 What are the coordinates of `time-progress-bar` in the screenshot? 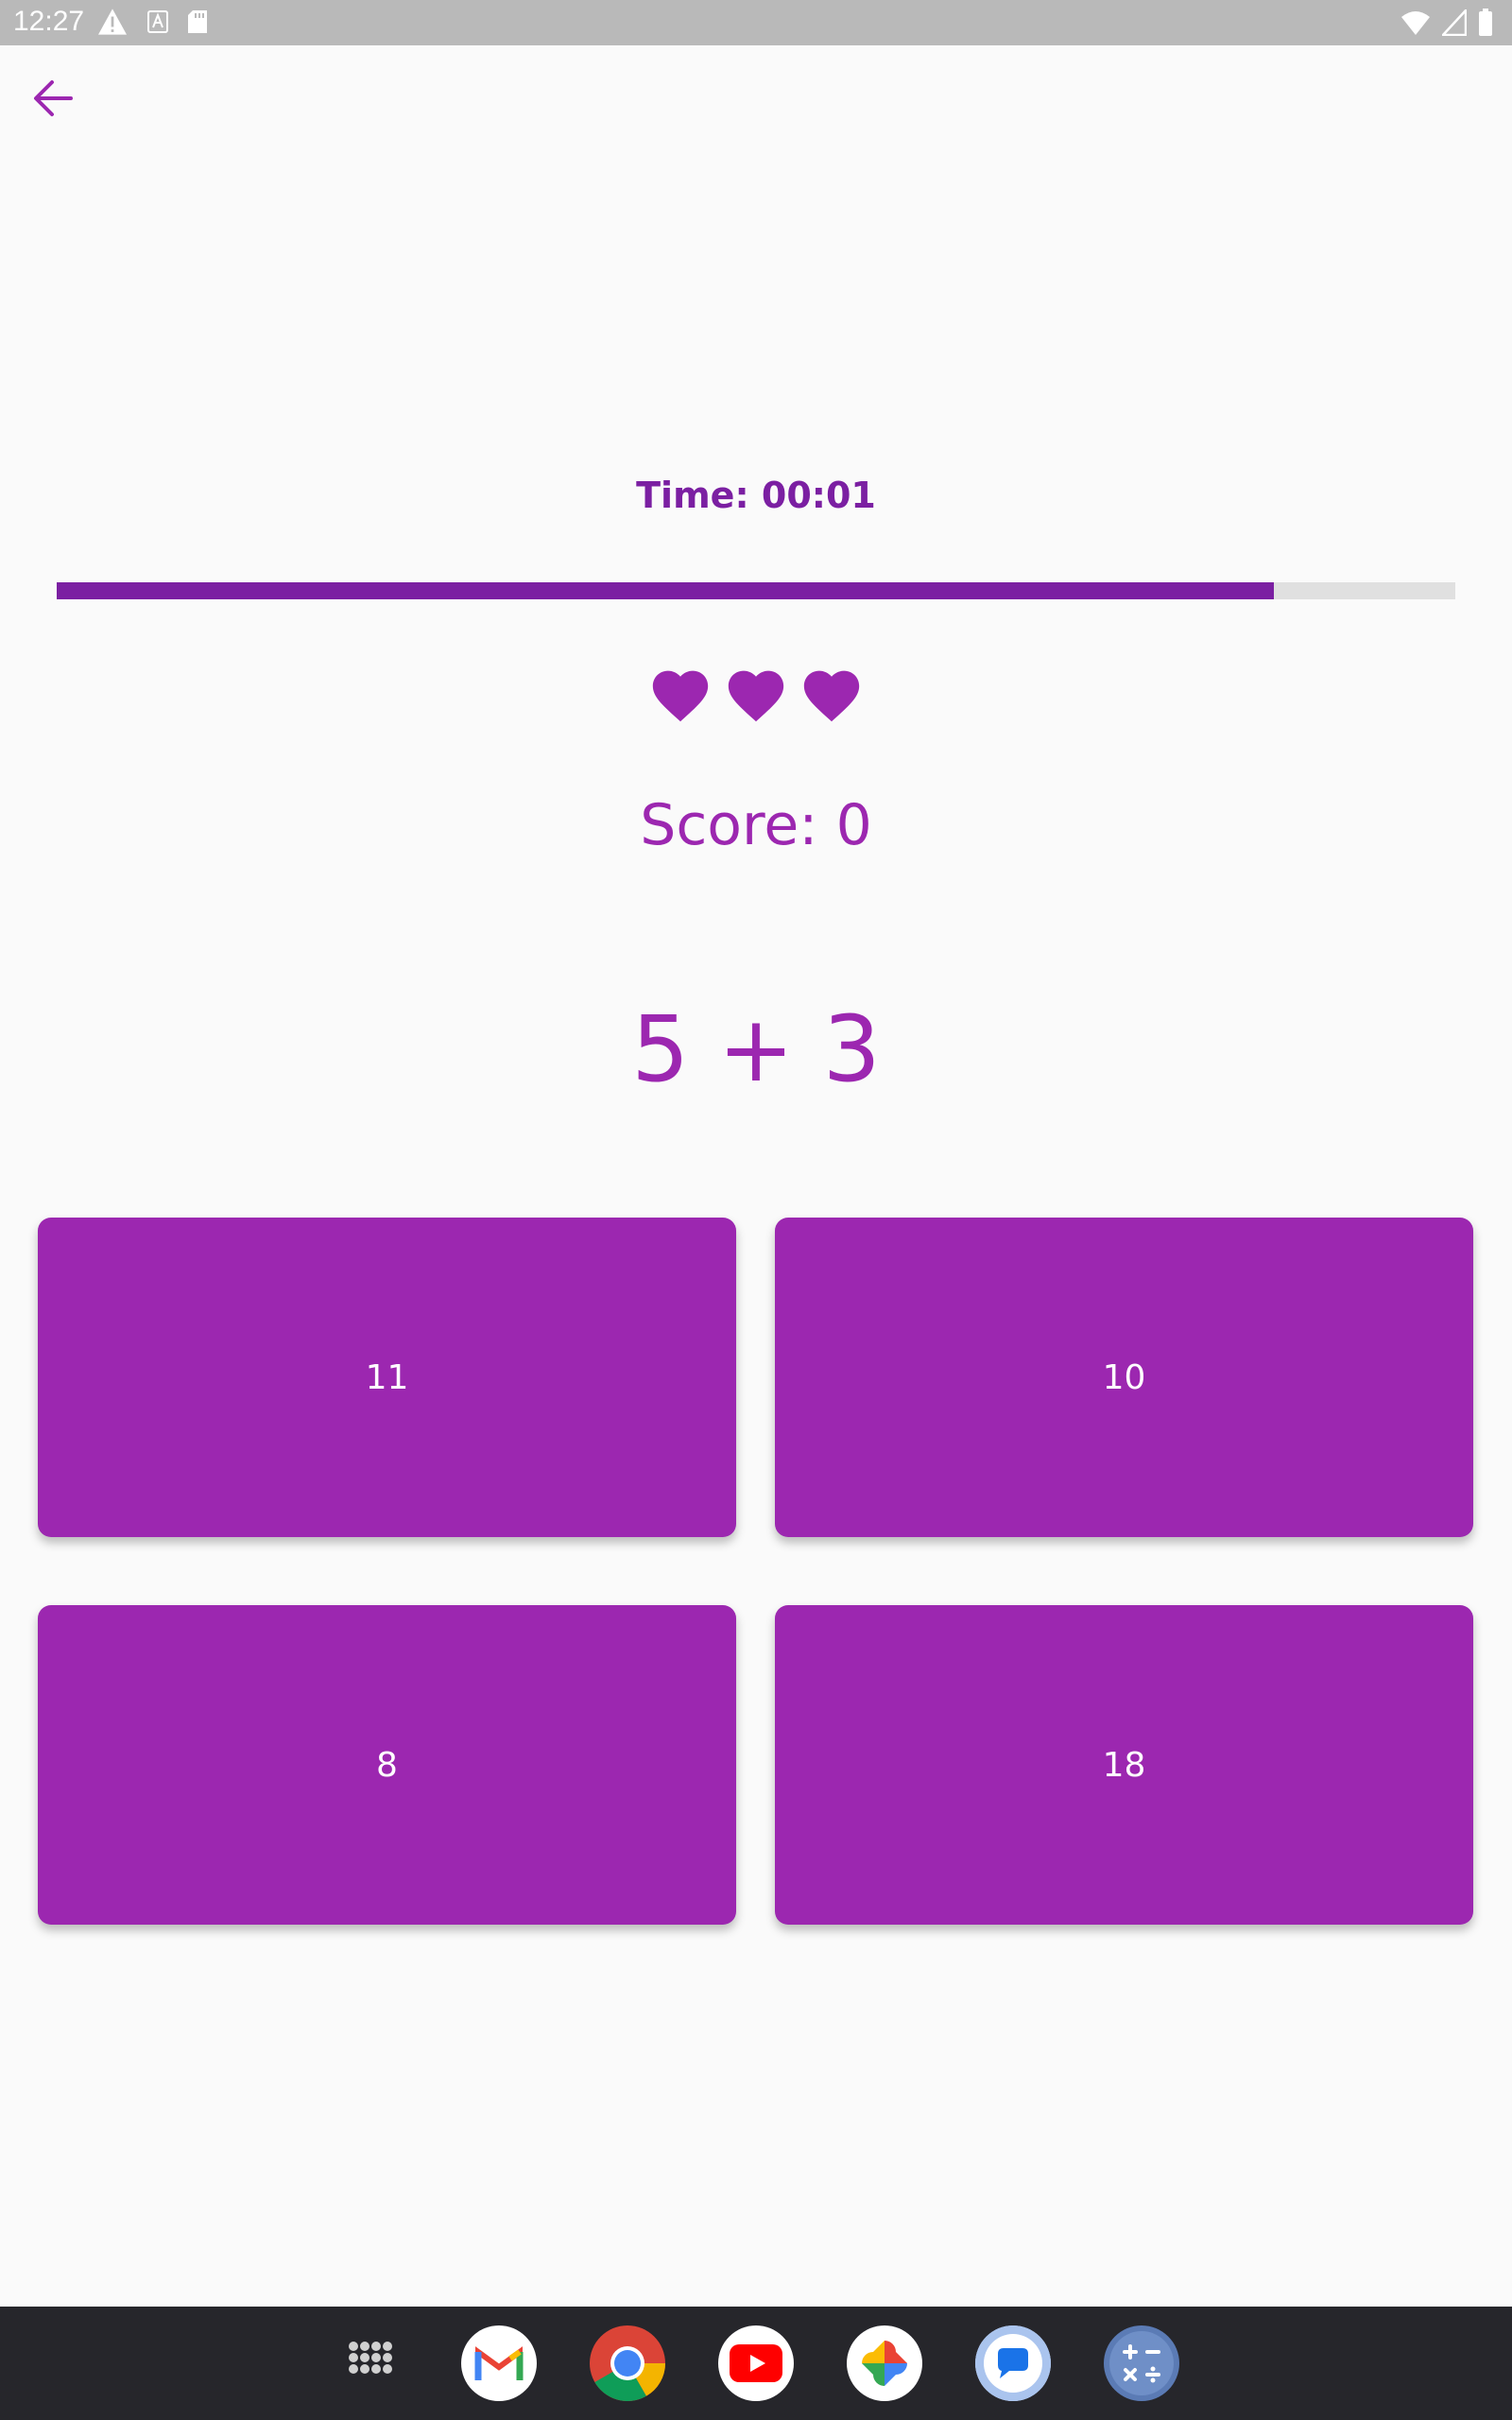 It's located at (756, 590).